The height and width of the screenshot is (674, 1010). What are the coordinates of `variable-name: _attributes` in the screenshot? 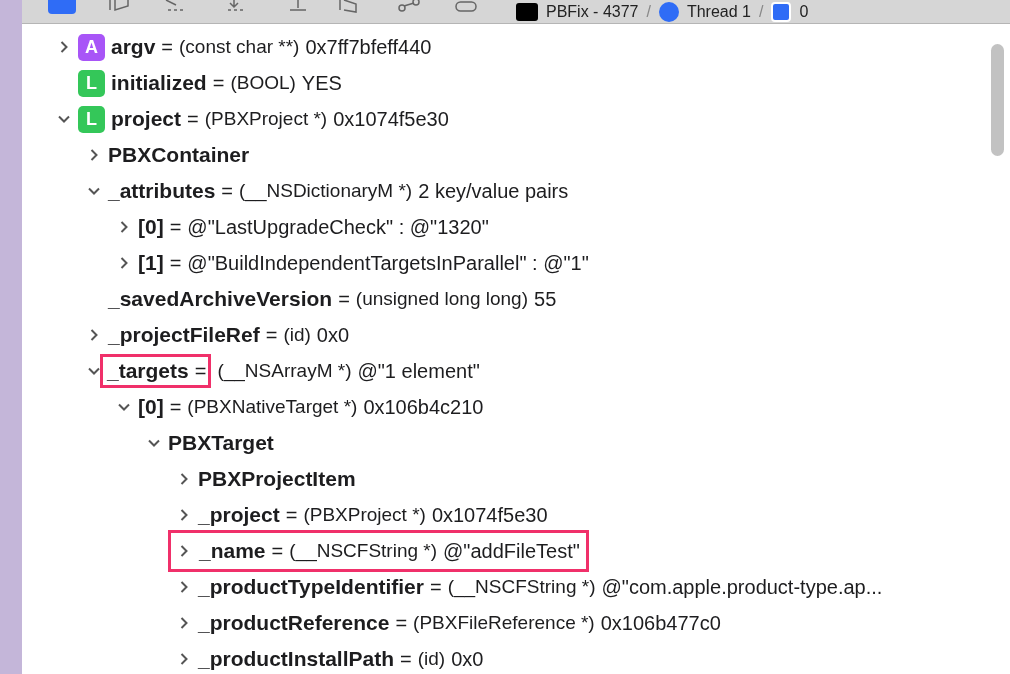 It's located at (162, 191).